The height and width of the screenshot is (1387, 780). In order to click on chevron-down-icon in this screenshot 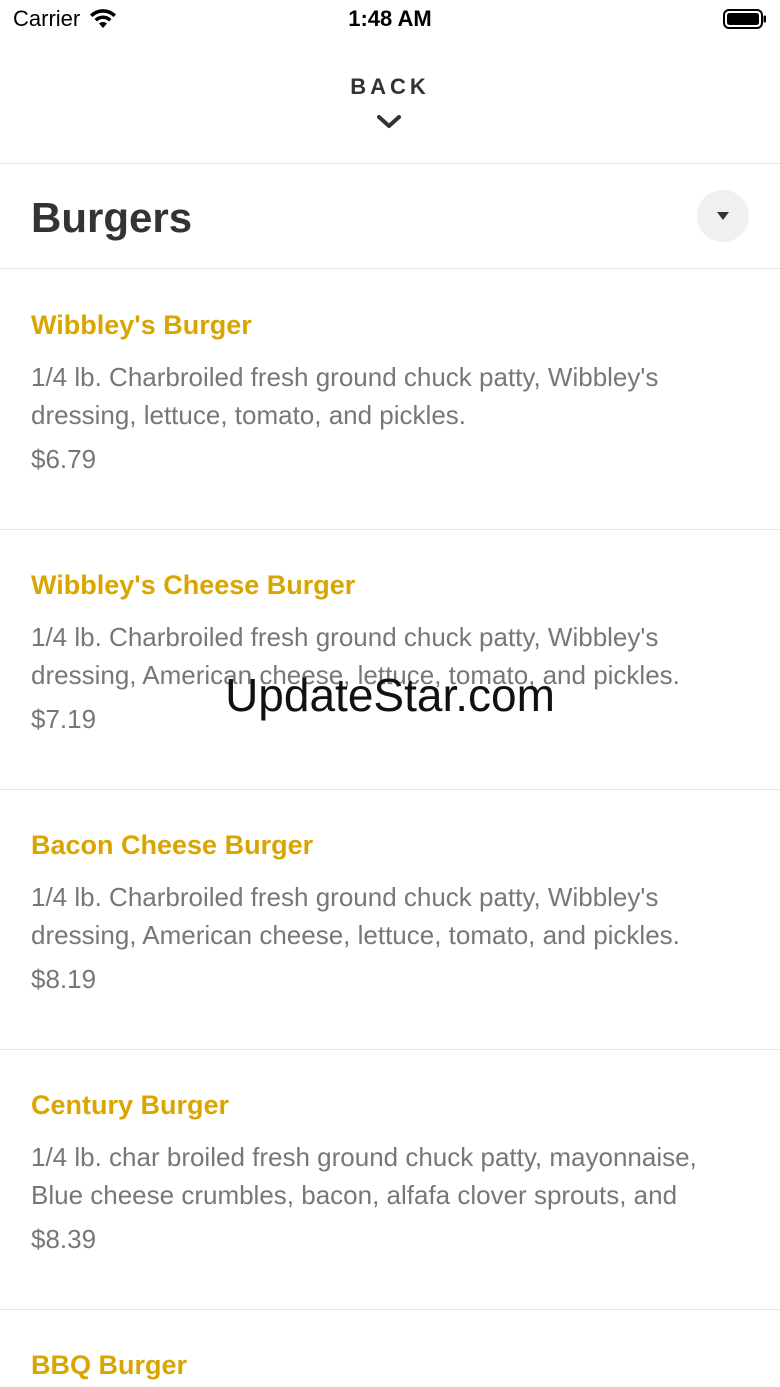, I will do `click(389, 121)`.